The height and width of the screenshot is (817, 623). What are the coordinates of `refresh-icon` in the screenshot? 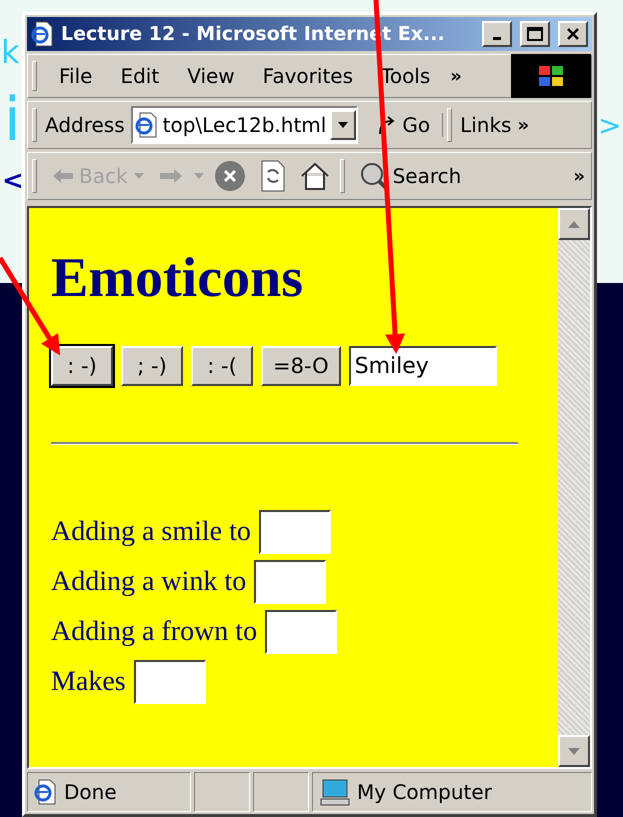 It's located at (273, 176).